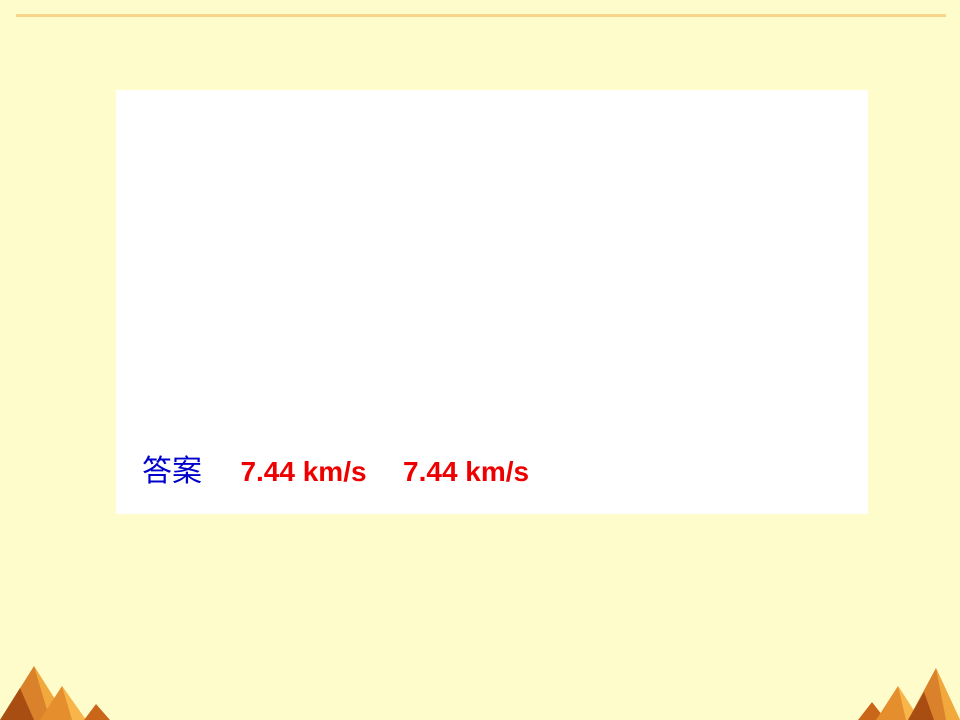 The height and width of the screenshot is (720, 960). What do you see at coordinates (466, 471) in the screenshot?
I see `answer-value-2: 7.44 km/s` at bounding box center [466, 471].